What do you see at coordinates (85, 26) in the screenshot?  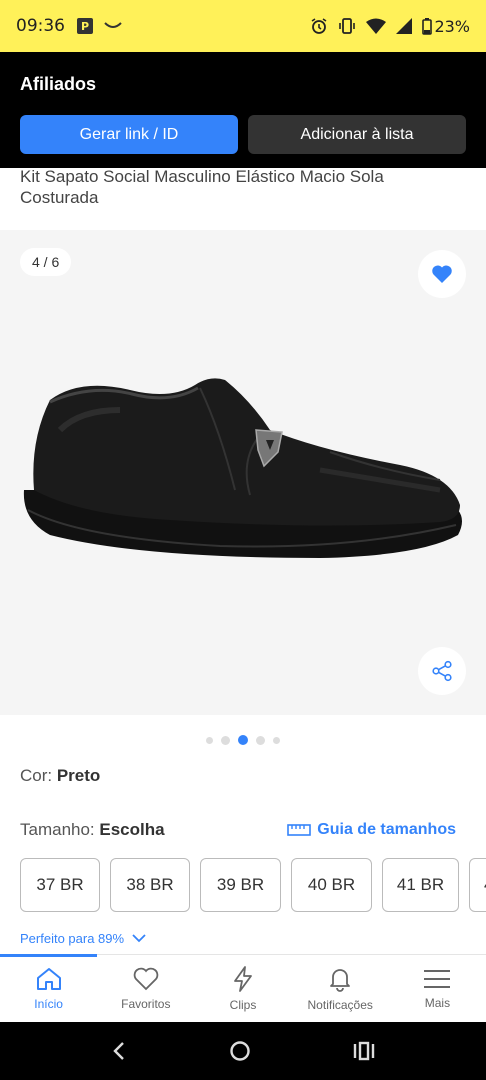 I see `app-notification-icon: P` at bounding box center [85, 26].